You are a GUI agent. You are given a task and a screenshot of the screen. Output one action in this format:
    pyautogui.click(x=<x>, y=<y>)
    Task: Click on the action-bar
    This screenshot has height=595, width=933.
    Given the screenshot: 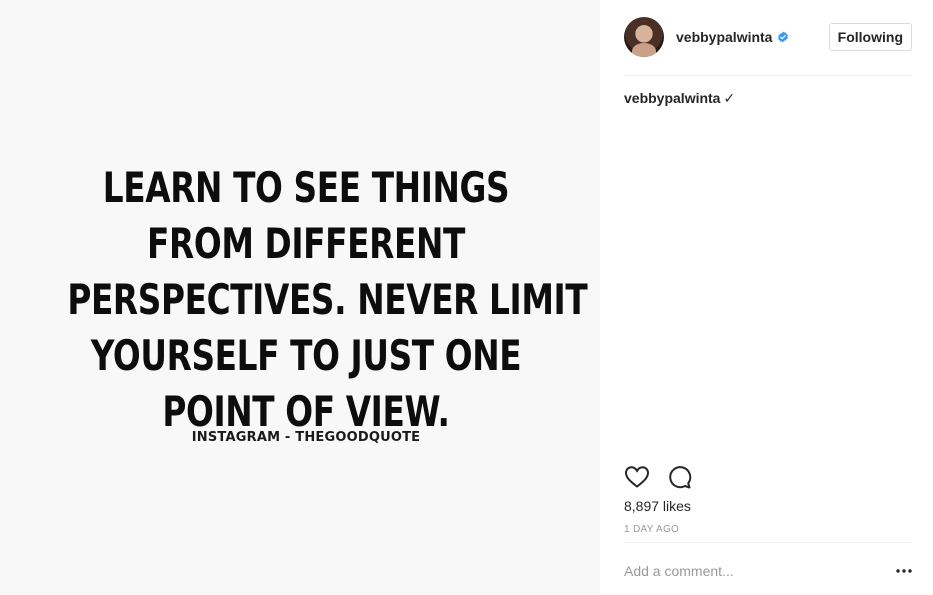 What is the action you would take?
    pyautogui.click(x=658, y=477)
    